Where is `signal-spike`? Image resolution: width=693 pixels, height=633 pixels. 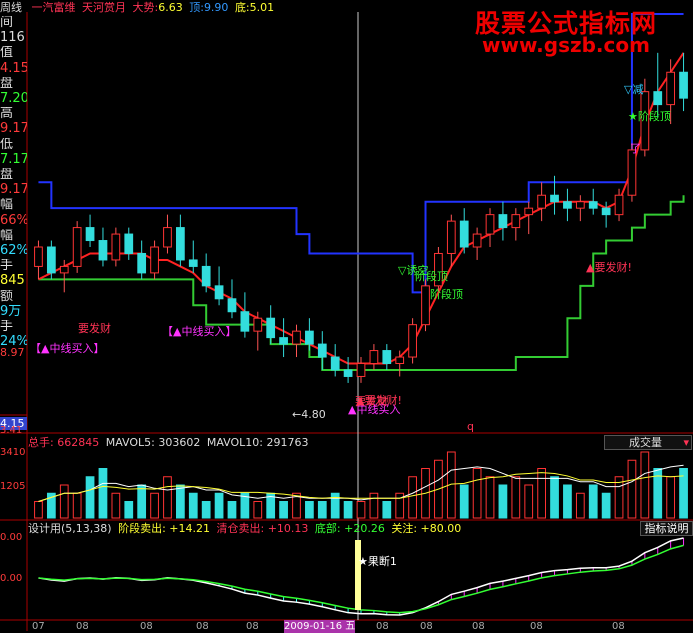 signal-spike is located at coordinates (358, 575).